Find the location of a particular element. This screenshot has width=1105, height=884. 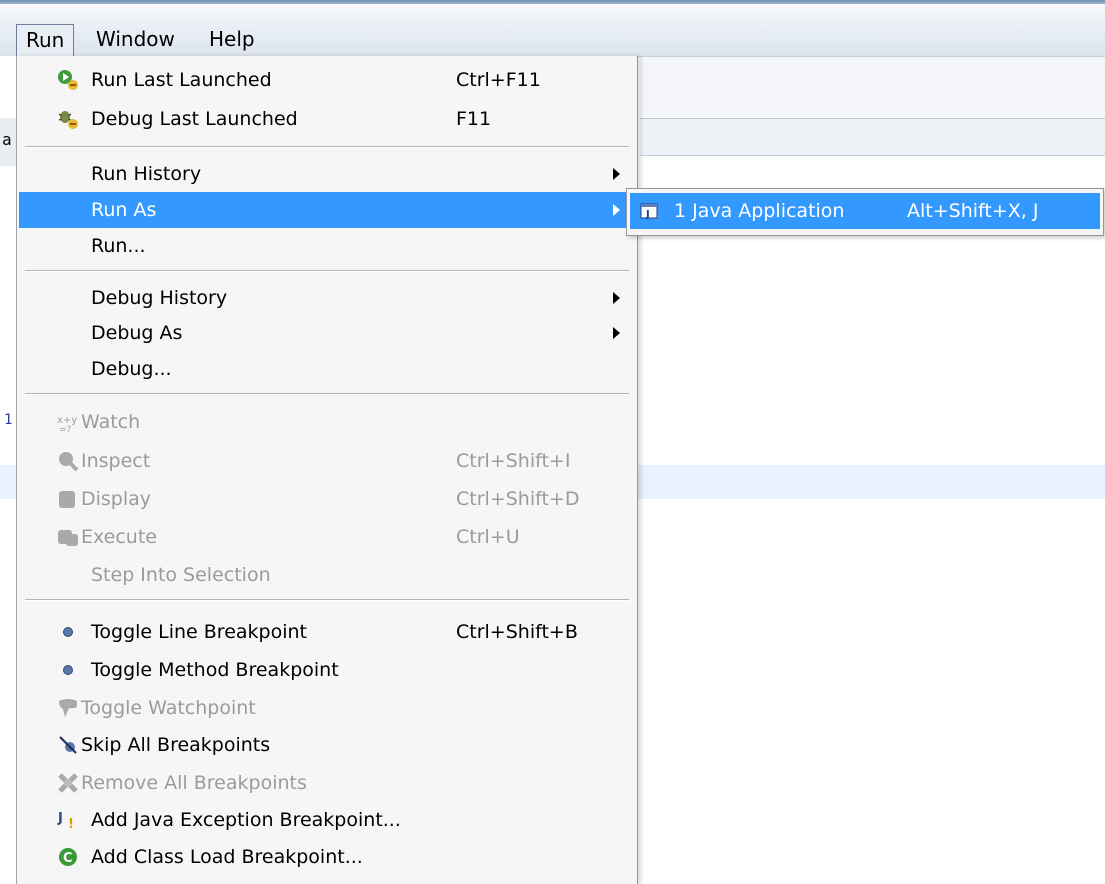

menu-item-display: Display Ctrl+Shift+D is located at coordinates (327, 499).